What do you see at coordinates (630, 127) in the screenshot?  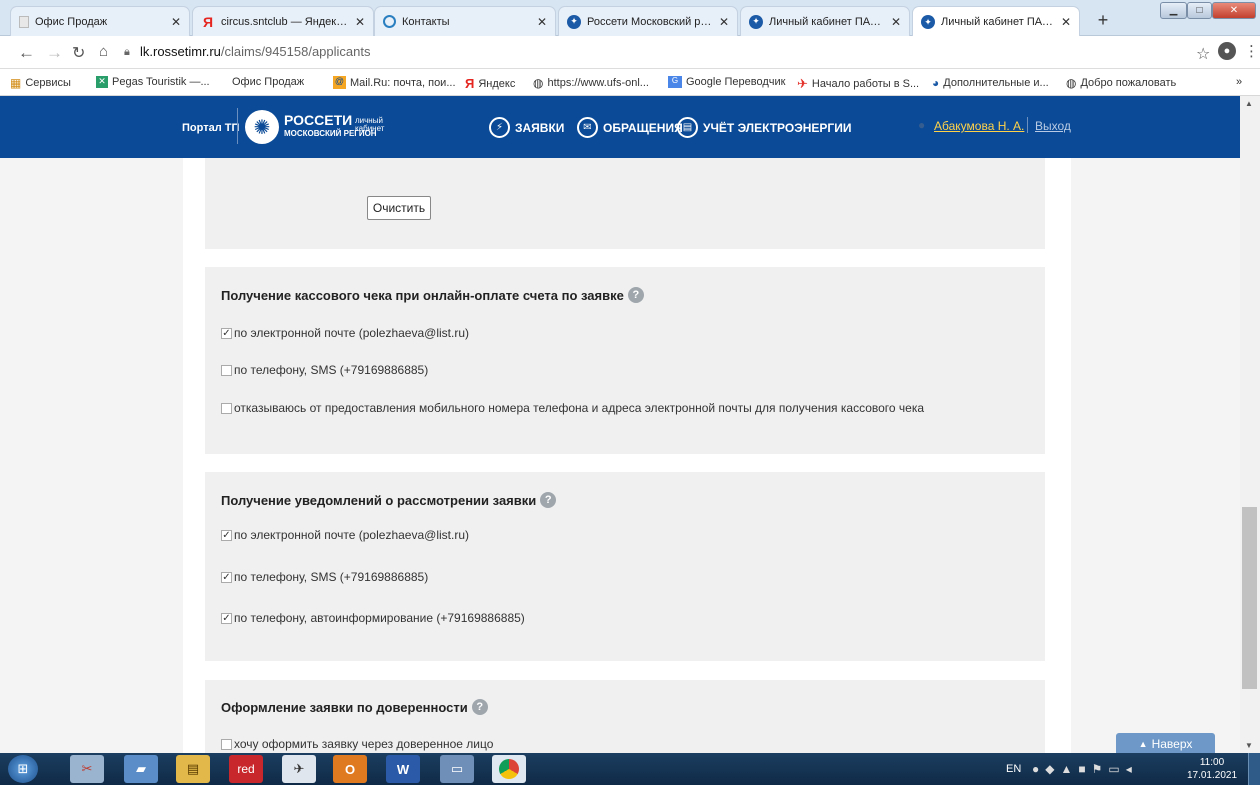 I see `nav-appeals: ✉ ОБРАЩЕНИЯ` at bounding box center [630, 127].